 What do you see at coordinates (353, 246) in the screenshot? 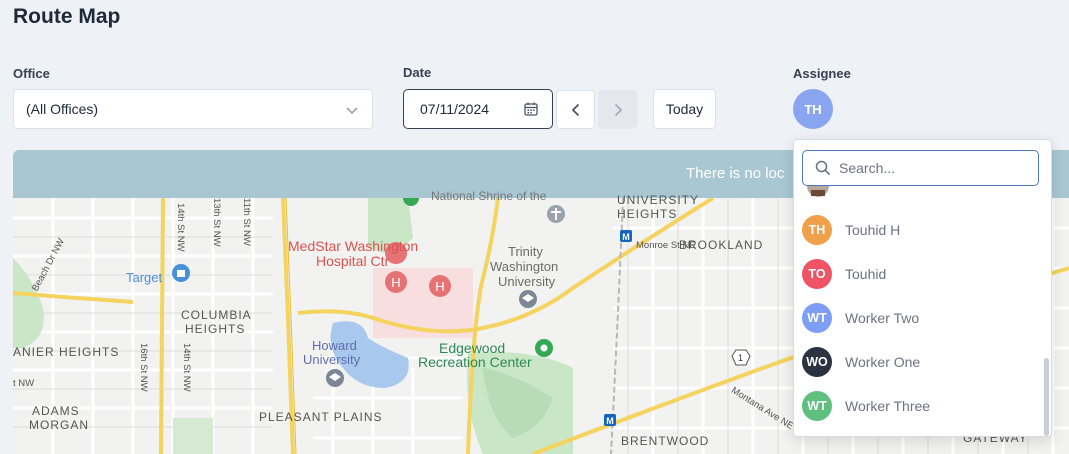
I see `map-label-medstar: MedStar Washington` at bounding box center [353, 246].